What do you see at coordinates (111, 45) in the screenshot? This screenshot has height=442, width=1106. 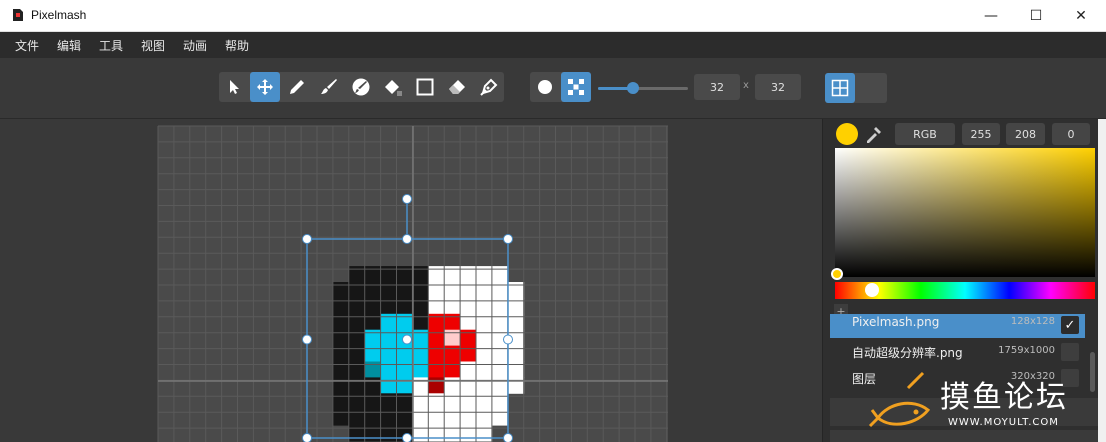 I see `menu-tools: 工具` at bounding box center [111, 45].